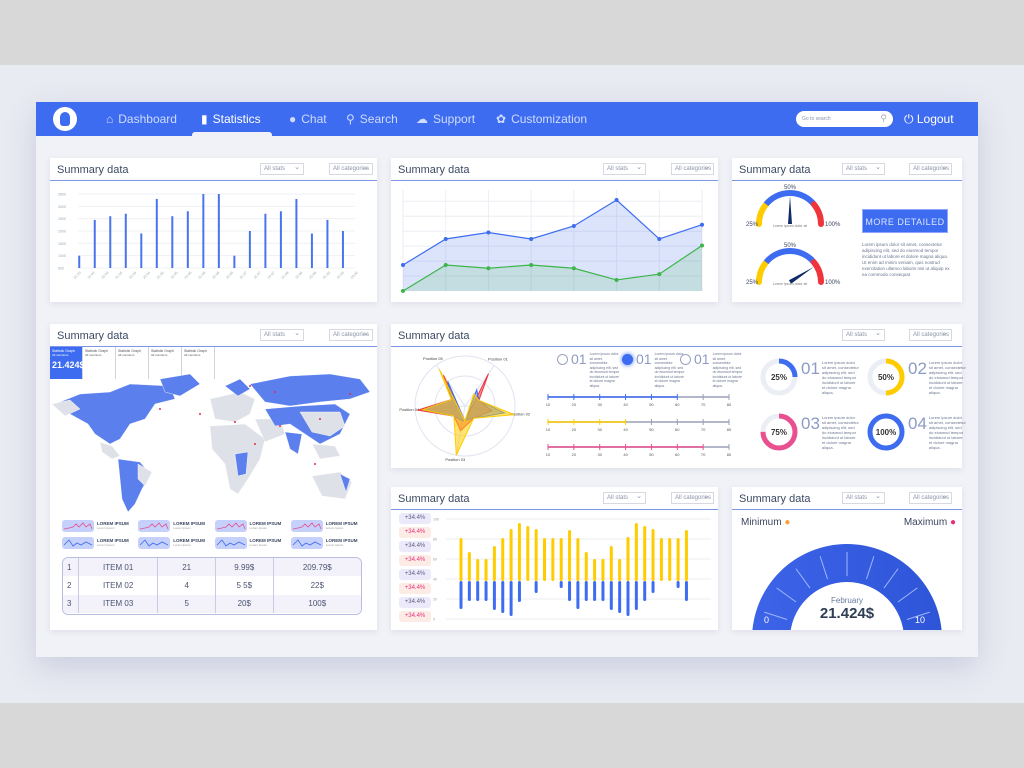 The height and width of the screenshot is (768, 1024). What do you see at coordinates (548, 404) in the screenshot?
I see `slider-tick-label: 10` at bounding box center [548, 404].